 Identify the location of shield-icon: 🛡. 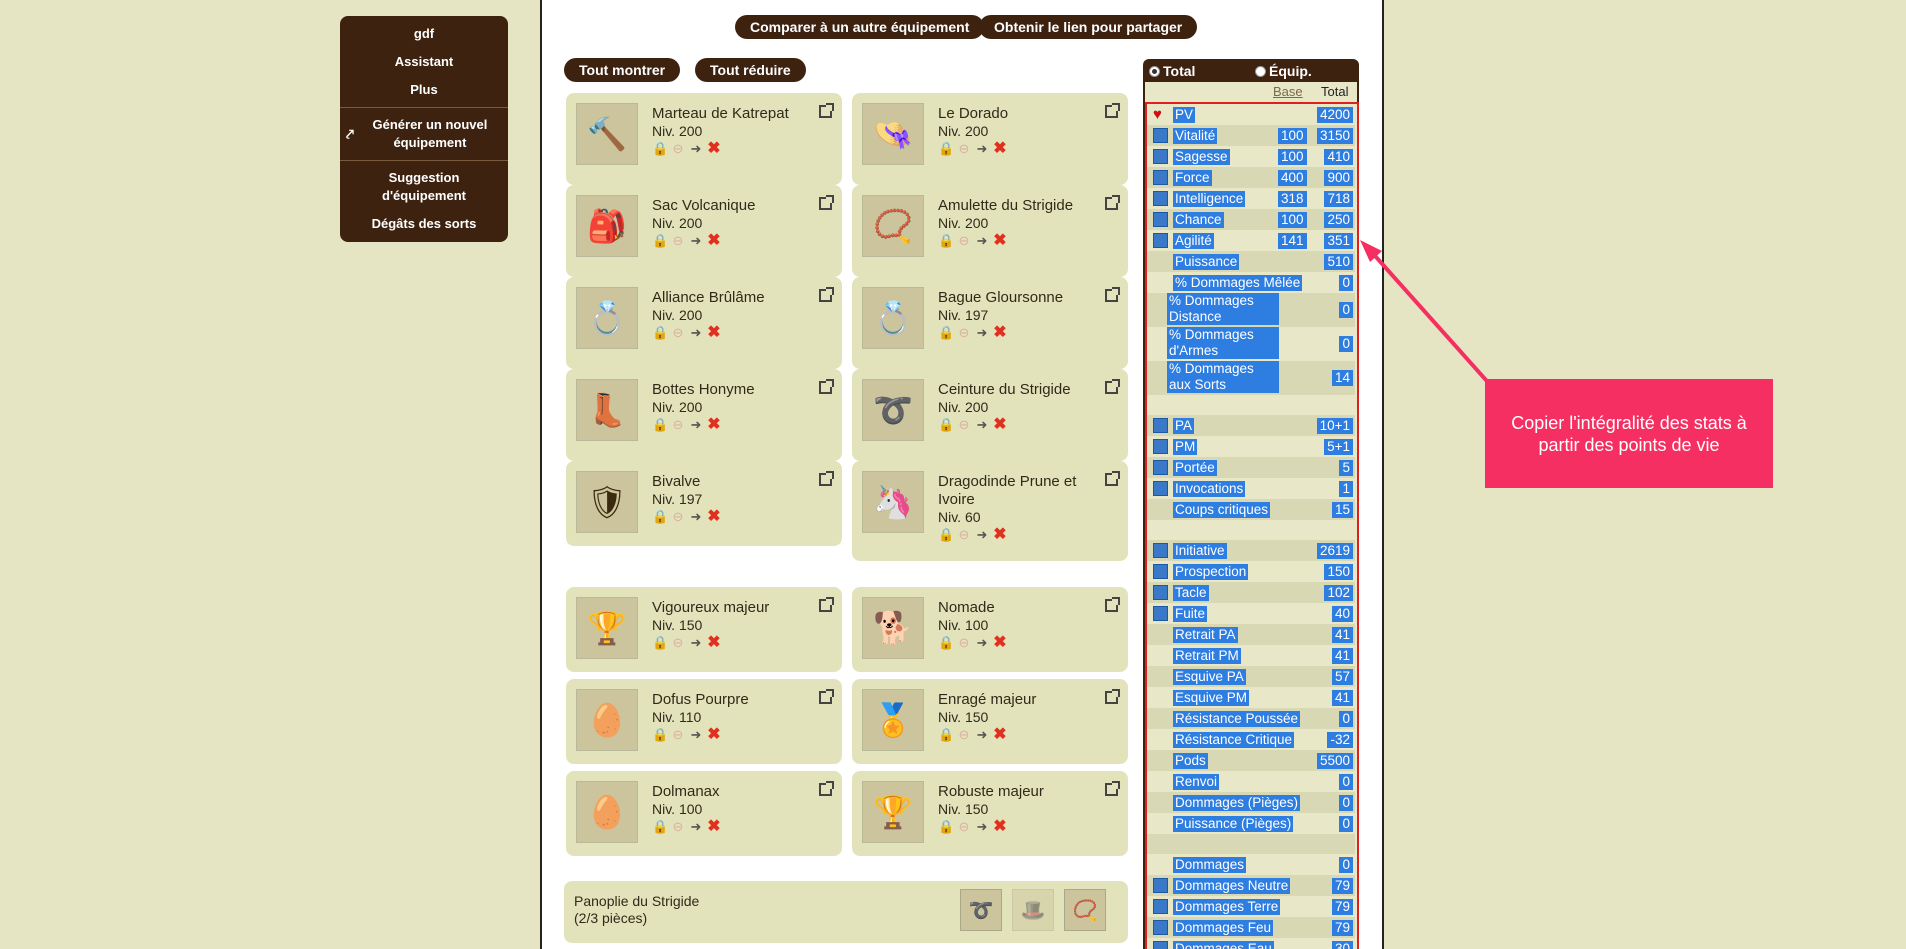
(607, 502).